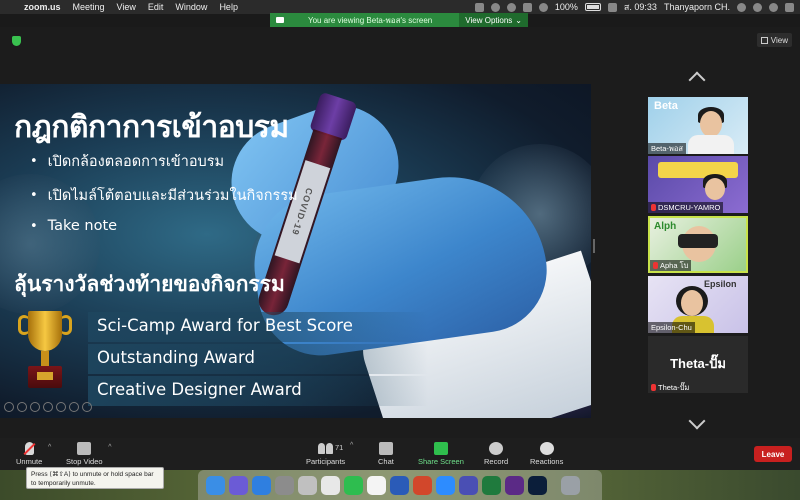 This screenshot has width=800, height=500. Describe the element at coordinates (612, 7) in the screenshot. I see `keyboard-input-icon` at that location.